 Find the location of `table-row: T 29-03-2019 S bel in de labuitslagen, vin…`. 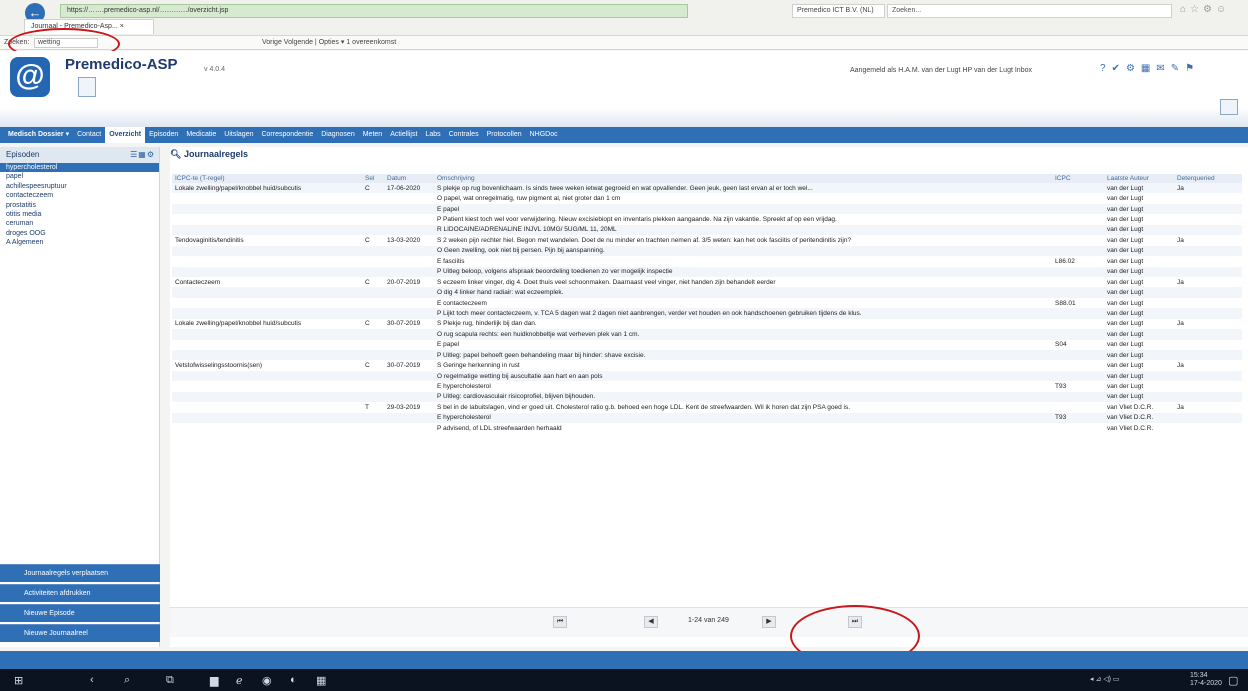

table-row: T 29-03-2019 S bel in de labuitslagen, vin… is located at coordinates (707, 407).